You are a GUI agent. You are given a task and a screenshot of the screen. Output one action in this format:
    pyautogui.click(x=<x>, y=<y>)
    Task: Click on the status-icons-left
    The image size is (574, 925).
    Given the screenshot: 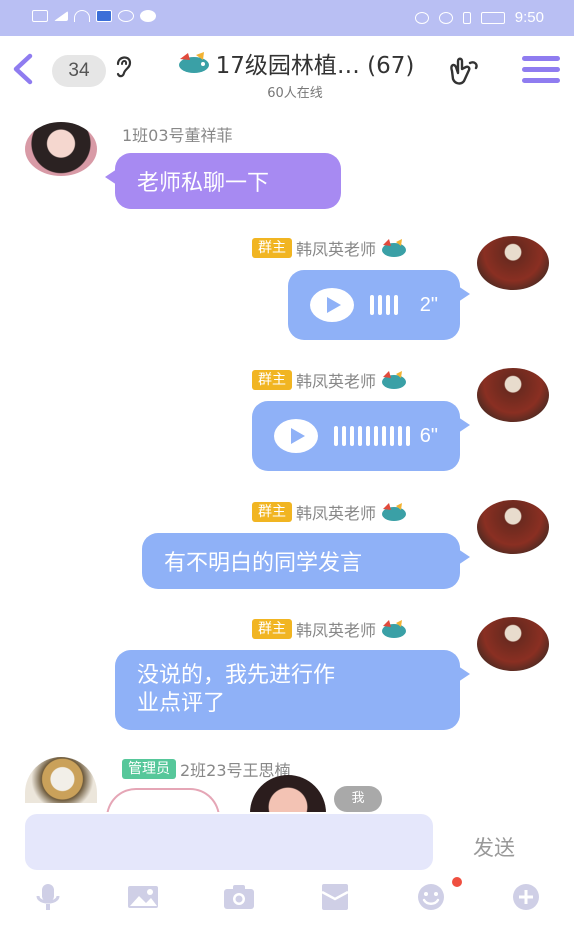 What is the action you would take?
    pyautogui.click(x=94, y=16)
    